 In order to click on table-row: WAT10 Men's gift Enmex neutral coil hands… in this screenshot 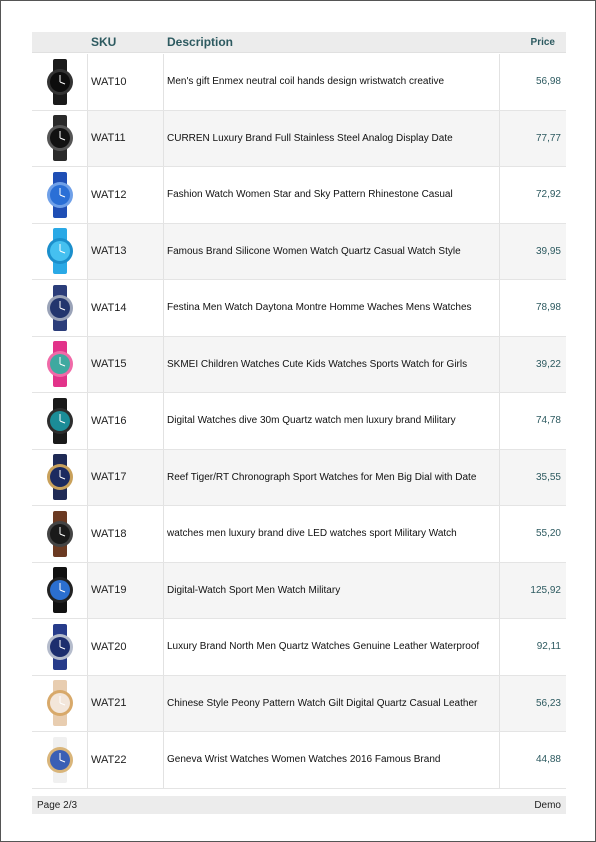, I will do `click(299, 82)`.